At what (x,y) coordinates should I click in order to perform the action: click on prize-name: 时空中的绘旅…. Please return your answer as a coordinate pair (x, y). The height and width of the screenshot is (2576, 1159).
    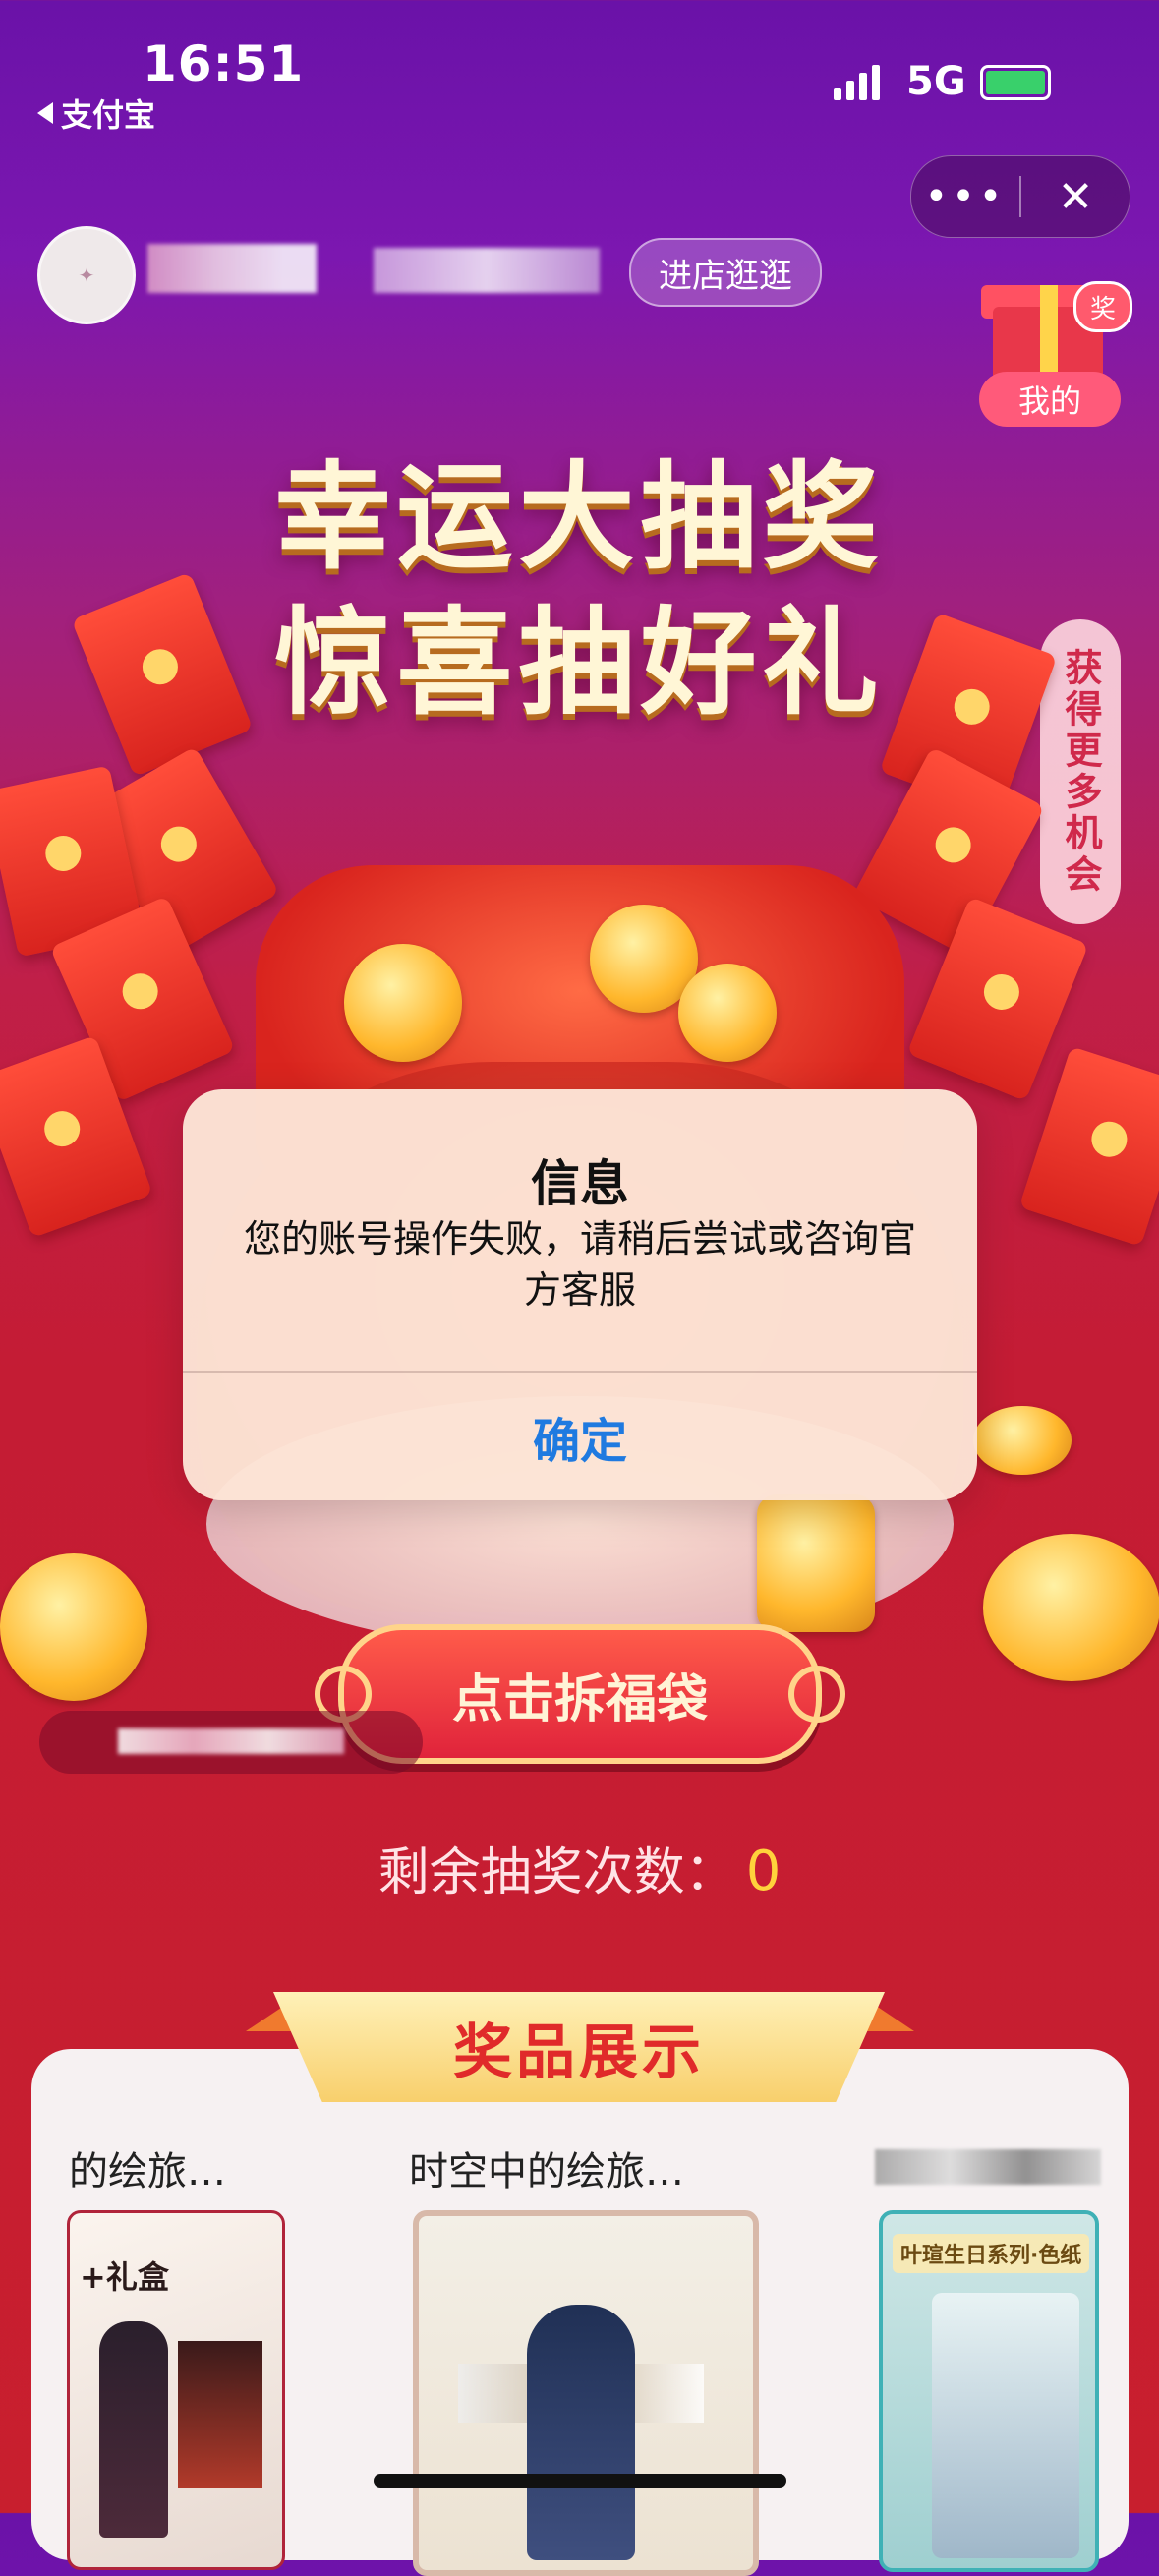
    Looking at the image, I should click on (546, 2167).